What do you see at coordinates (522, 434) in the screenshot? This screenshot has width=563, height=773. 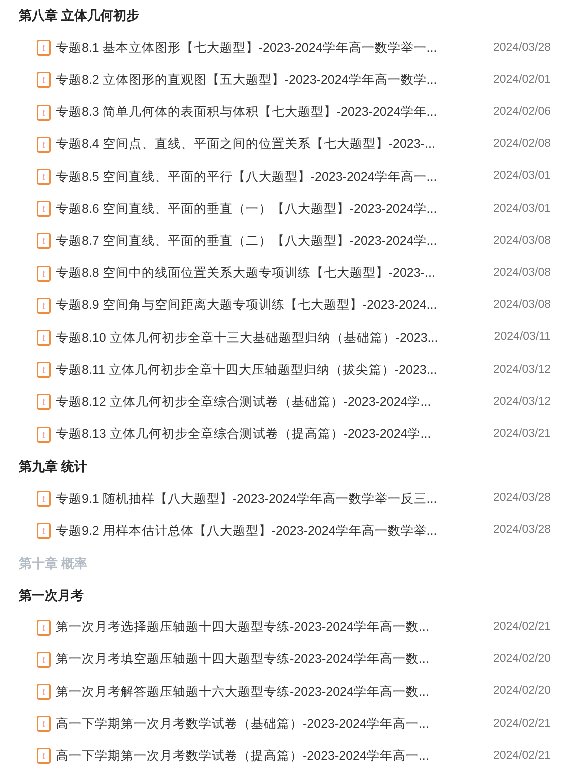 I see `date-label: 2024/03/21` at bounding box center [522, 434].